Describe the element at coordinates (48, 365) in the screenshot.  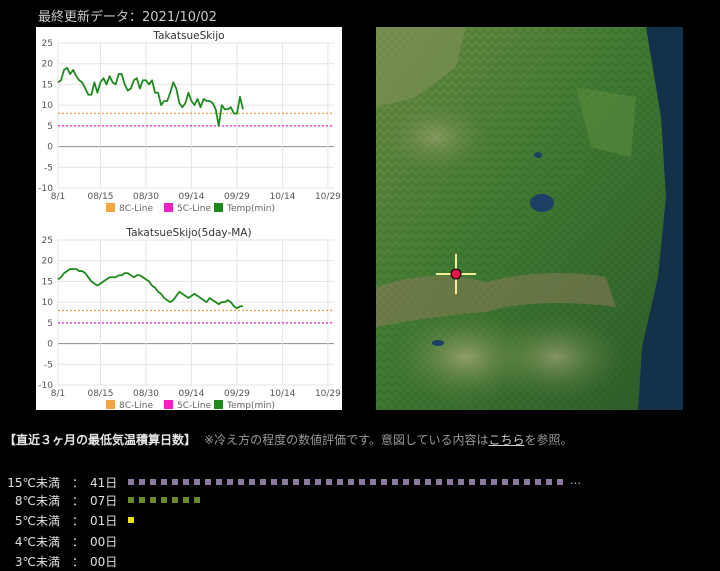
I see `y-tick-label: -5` at that location.